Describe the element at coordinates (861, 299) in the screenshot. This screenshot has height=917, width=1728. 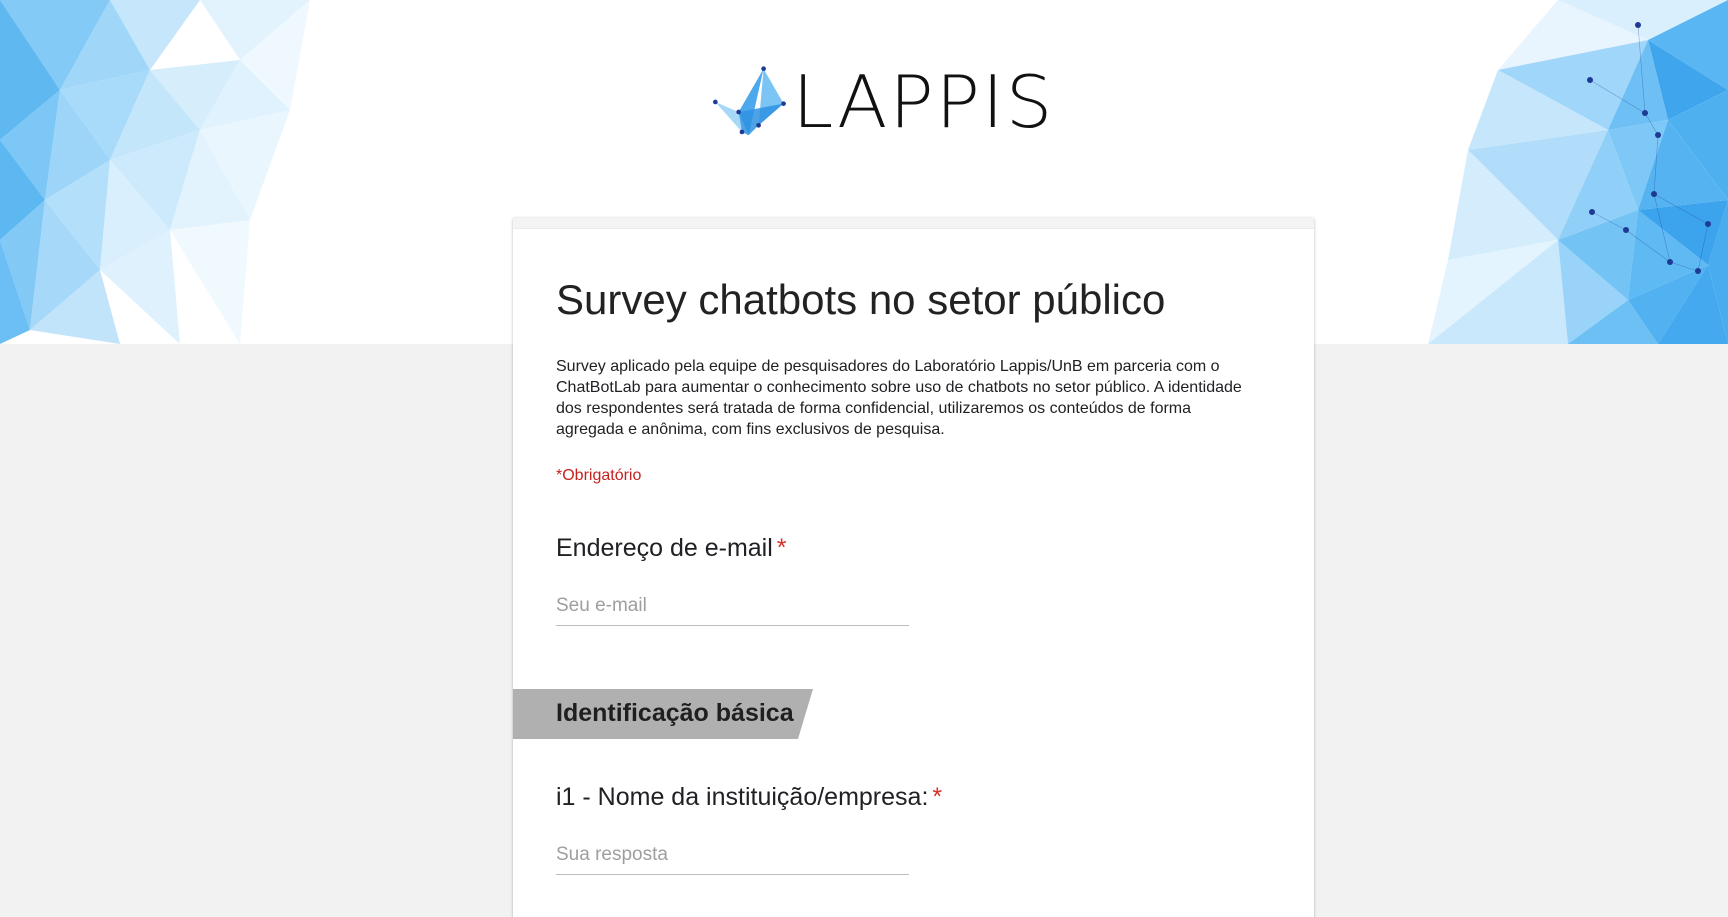
I see `form-title: Survey chatbots no setor público` at that location.